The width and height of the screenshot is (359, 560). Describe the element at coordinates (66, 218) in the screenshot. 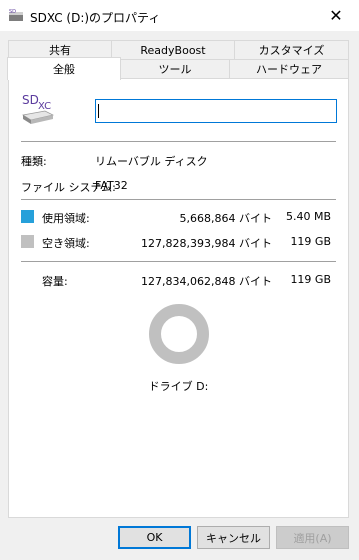

I see `used-space-label: 使用領域:` at that location.